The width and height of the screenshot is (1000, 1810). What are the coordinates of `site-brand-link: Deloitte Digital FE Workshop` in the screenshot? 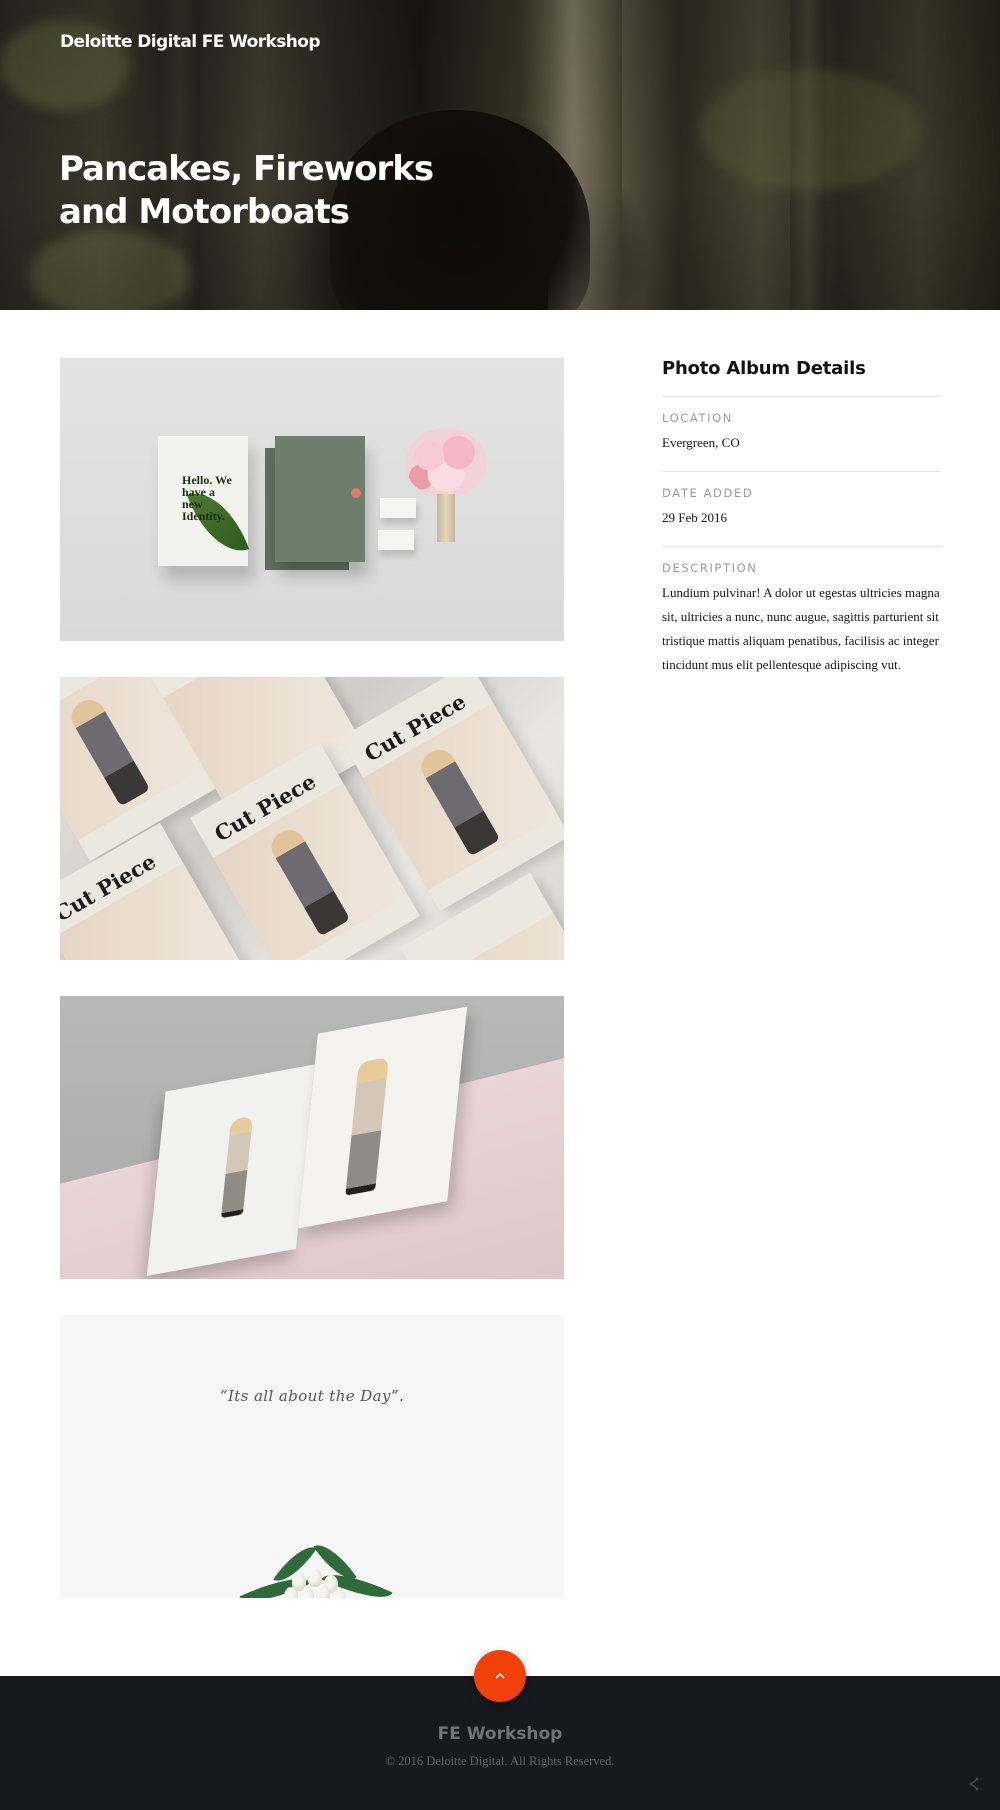 It's located at (190, 42).